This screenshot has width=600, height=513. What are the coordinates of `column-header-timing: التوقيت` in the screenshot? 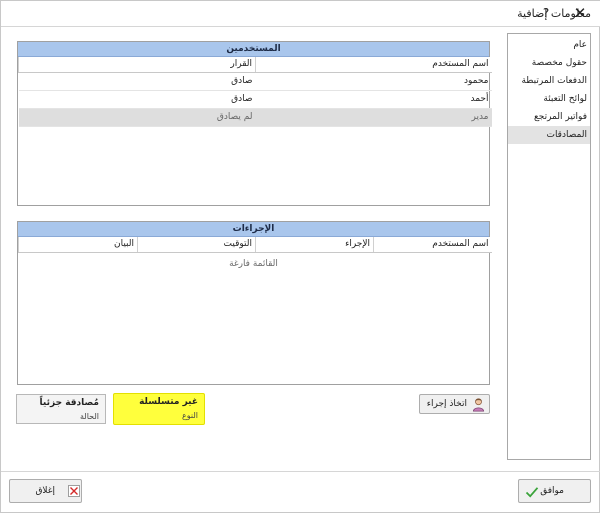 It's located at (196, 245).